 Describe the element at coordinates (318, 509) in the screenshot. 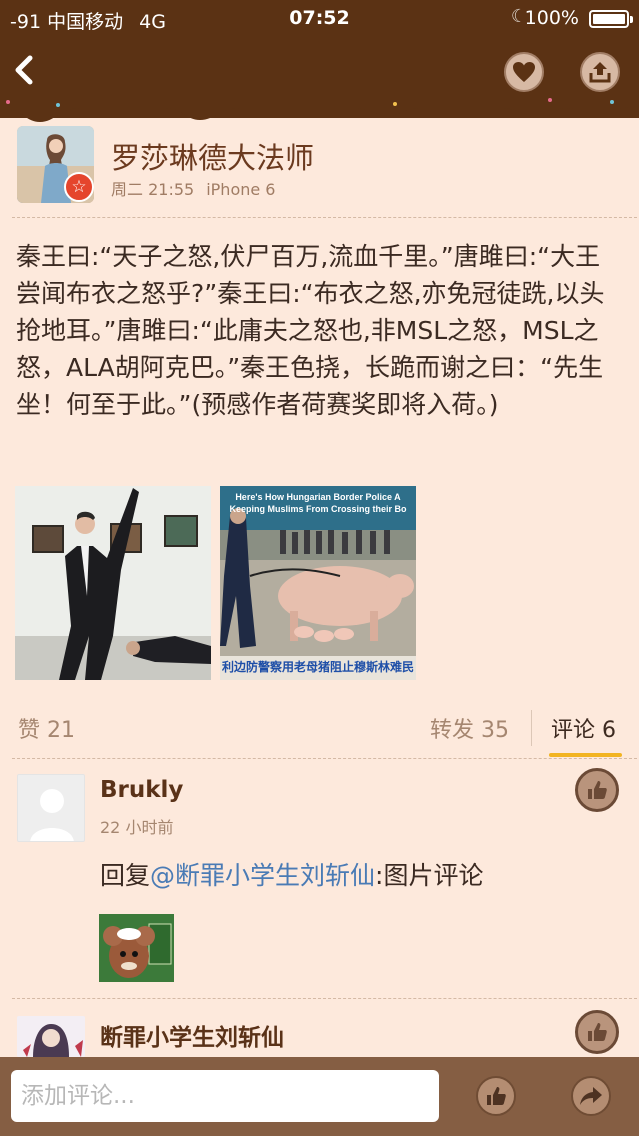

I see `image-caption-line-2: Keeping Muslims From Crossing their Bo` at that location.